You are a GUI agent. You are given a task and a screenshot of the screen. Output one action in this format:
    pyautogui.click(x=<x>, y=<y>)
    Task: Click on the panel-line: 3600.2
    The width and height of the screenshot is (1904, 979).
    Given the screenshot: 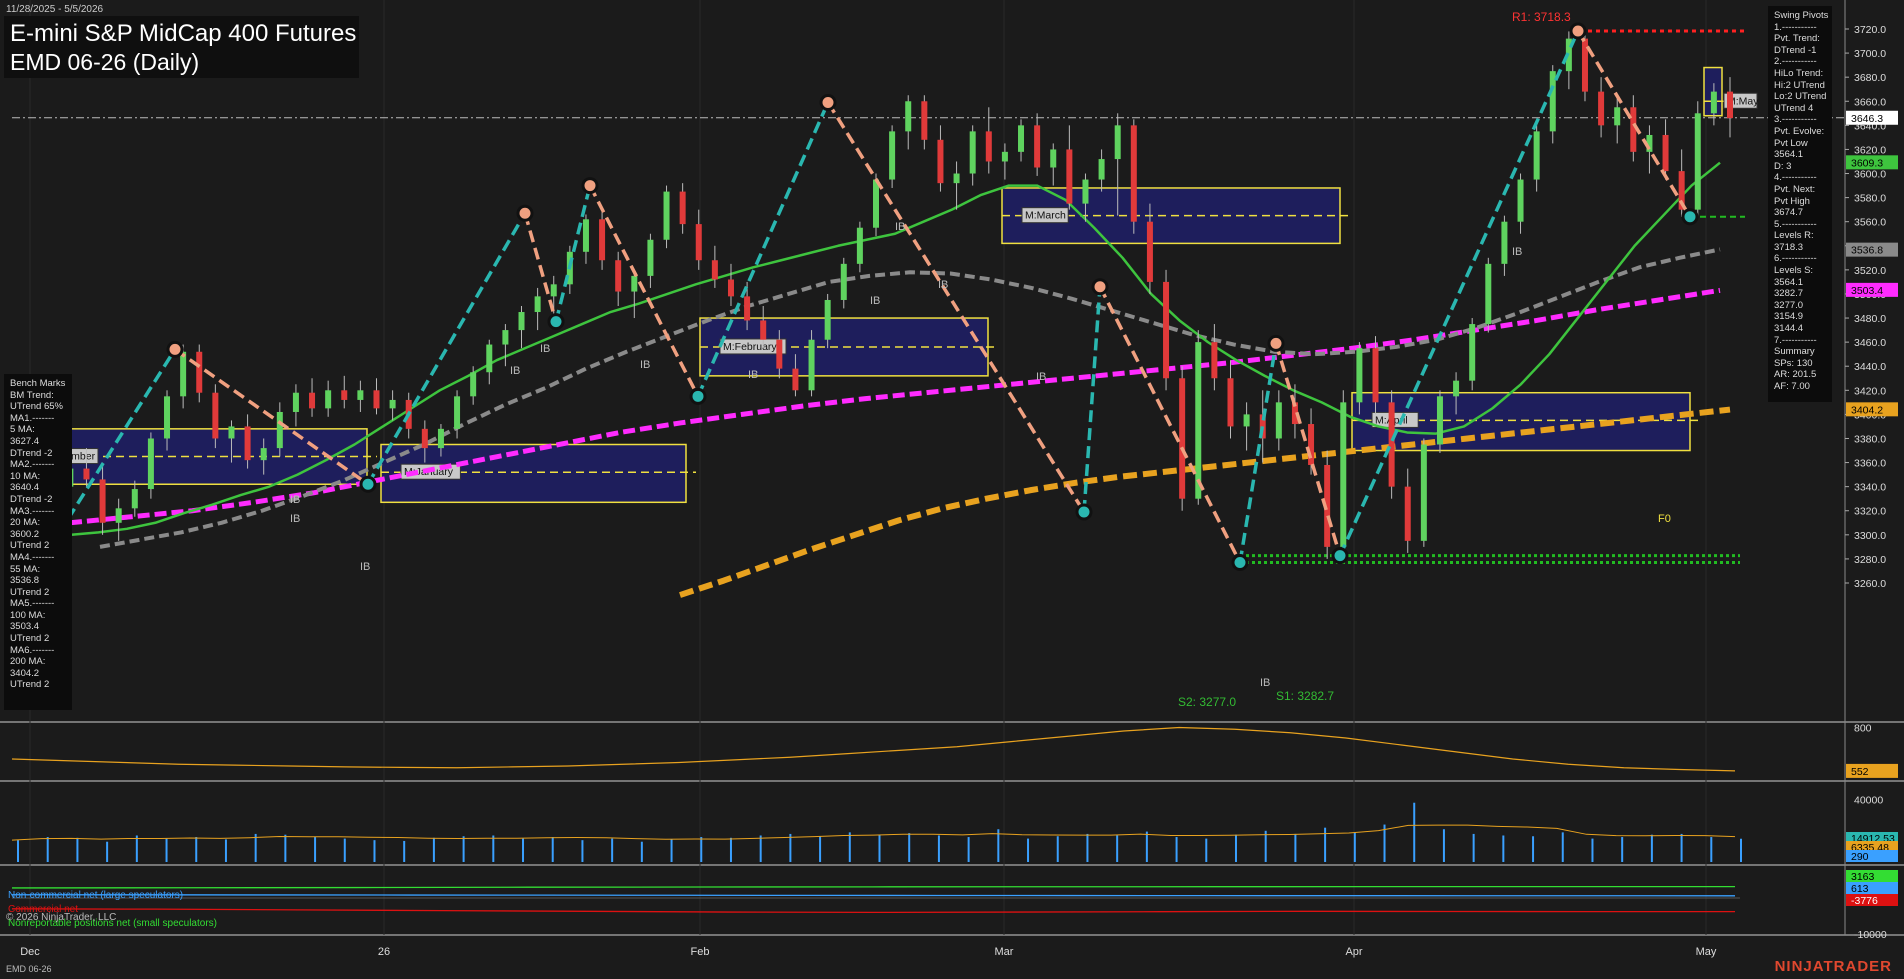 What is the action you would take?
    pyautogui.click(x=25, y=534)
    